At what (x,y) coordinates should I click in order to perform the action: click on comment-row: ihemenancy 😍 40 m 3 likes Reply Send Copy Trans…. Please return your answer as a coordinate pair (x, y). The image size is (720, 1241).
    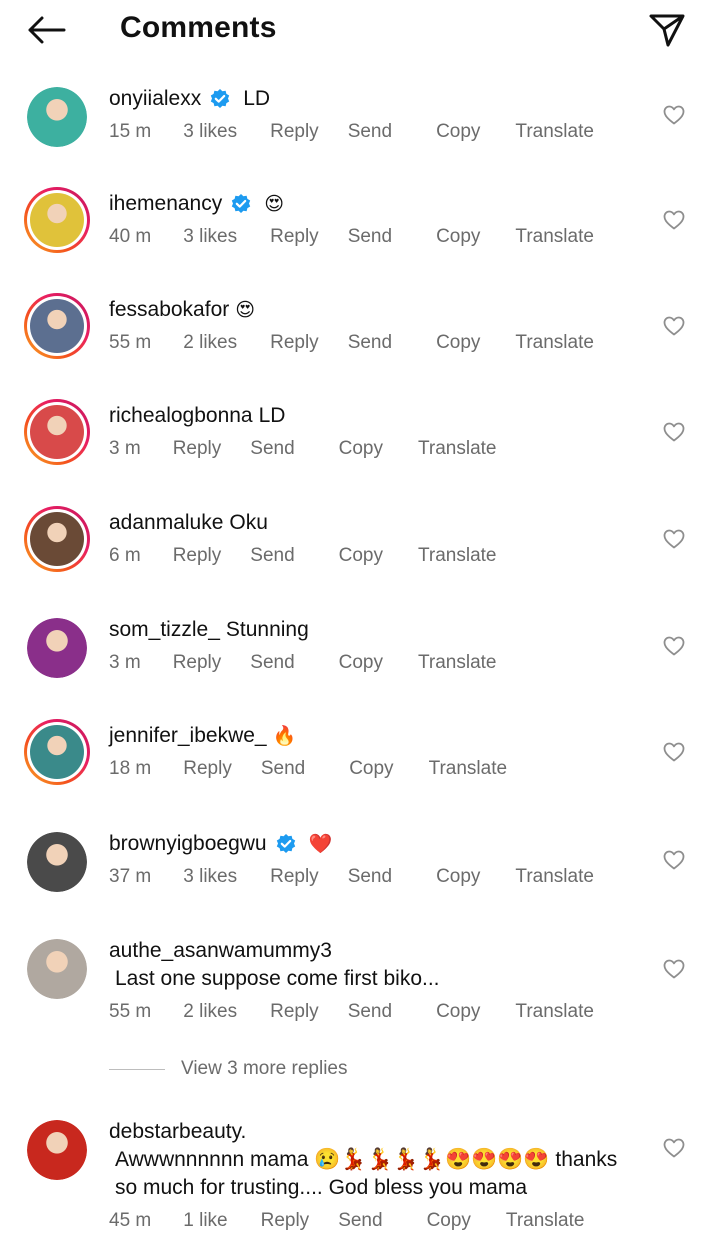
    Looking at the image, I should click on (360, 238).